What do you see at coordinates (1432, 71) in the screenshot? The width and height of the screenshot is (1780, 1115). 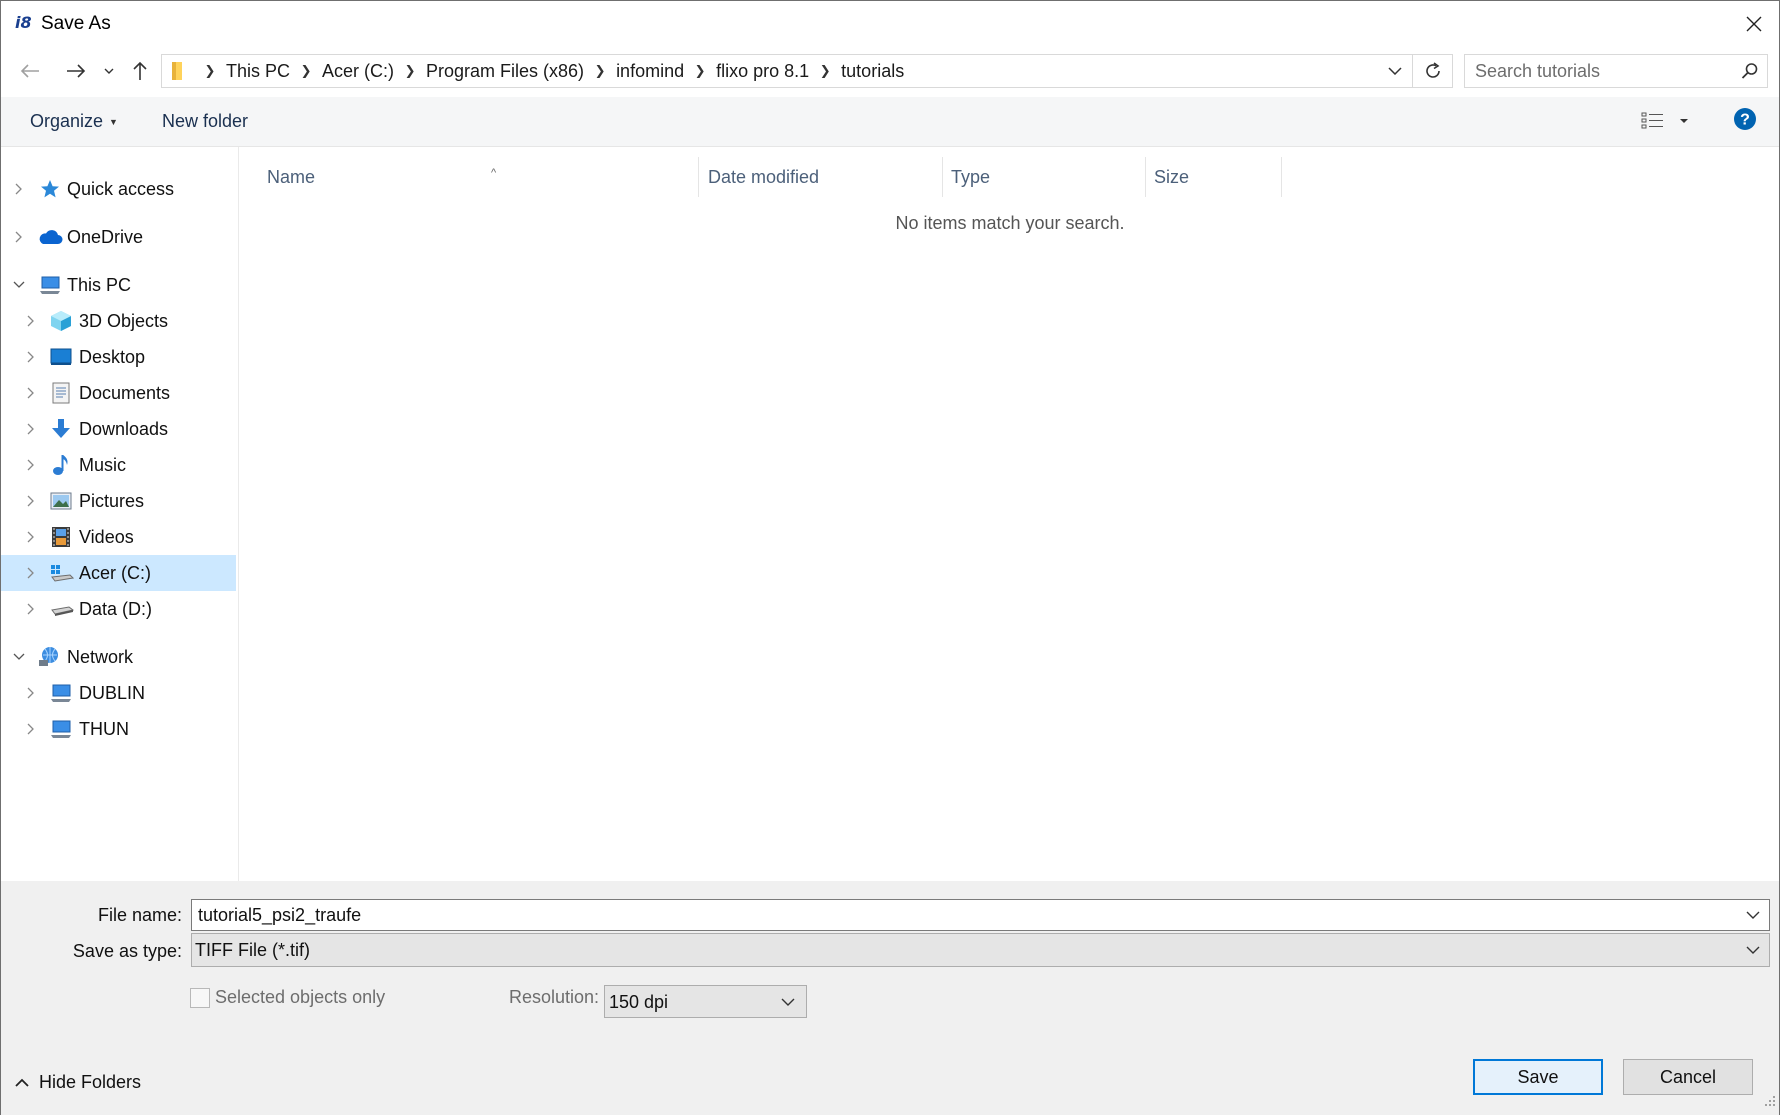 I see `refresh-button` at bounding box center [1432, 71].